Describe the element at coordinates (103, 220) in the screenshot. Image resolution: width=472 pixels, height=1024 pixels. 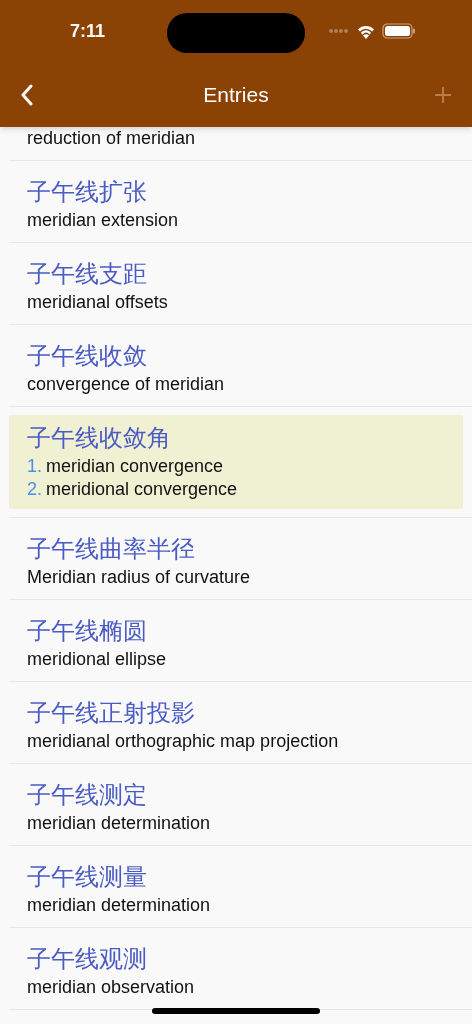
I see `entry-meaning: meridian extension` at that location.